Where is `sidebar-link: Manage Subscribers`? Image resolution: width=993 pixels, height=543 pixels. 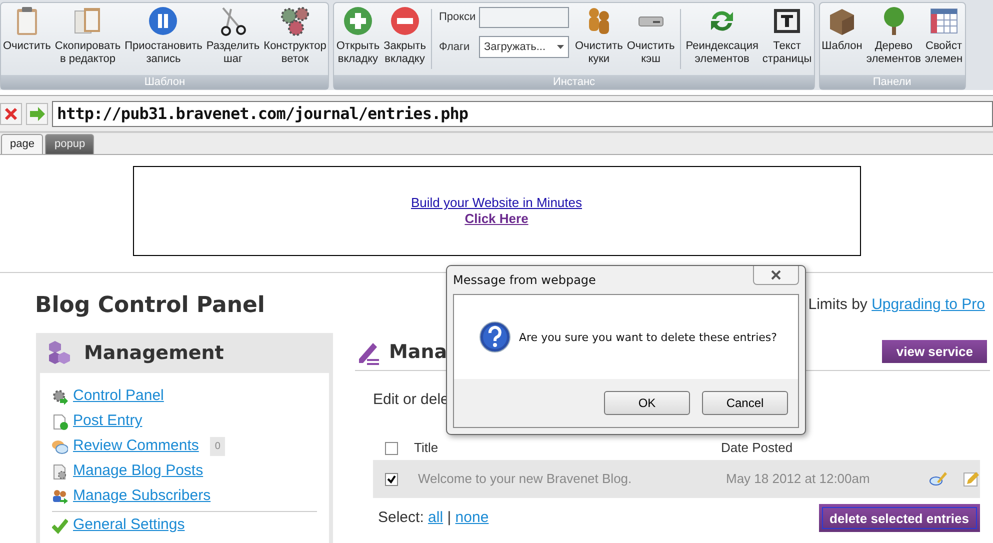 sidebar-link: Manage Subscribers is located at coordinates (142, 496).